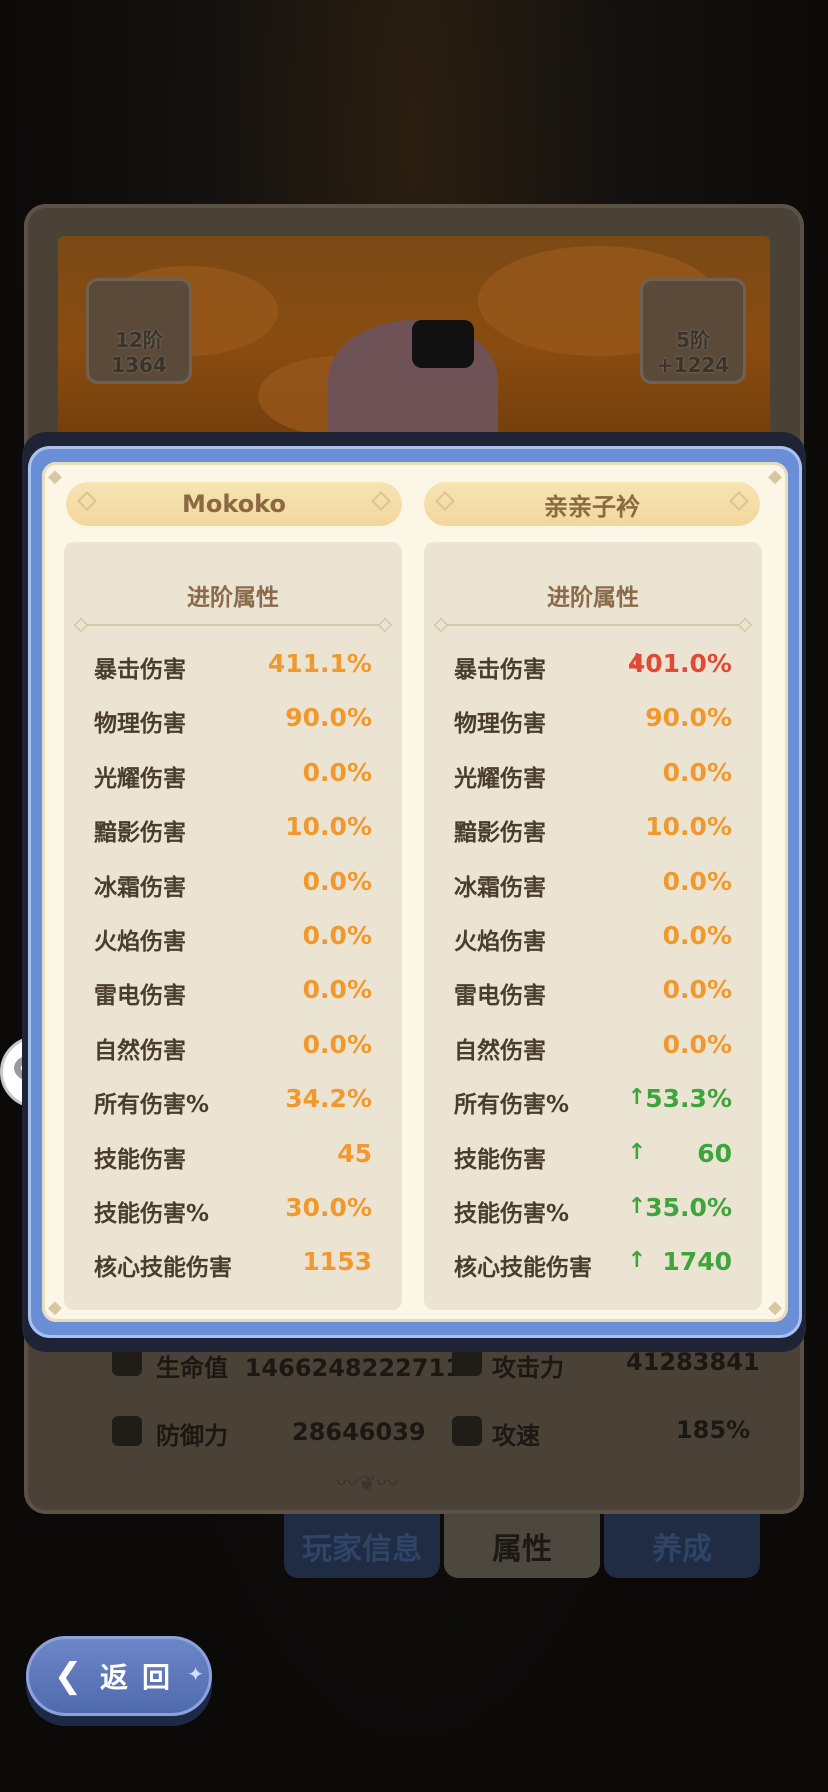  What do you see at coordinates (500, 996) in the screenshot?
I see `right-stat-label: 雷电伤害` at bounding box center [500, 996].